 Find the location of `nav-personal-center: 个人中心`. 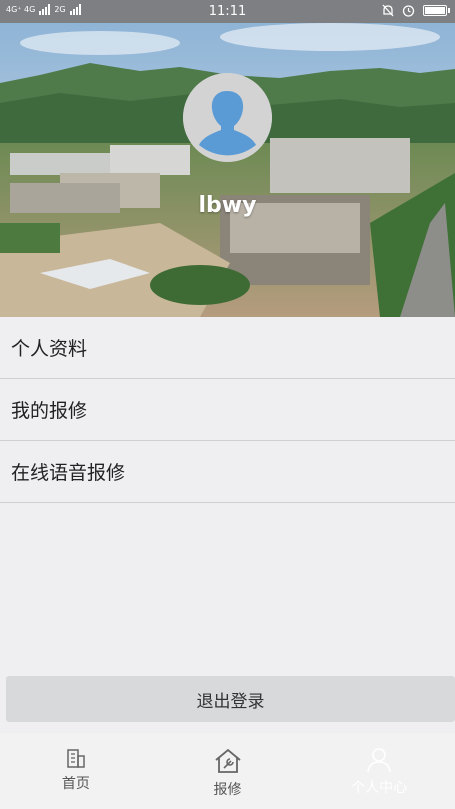

nav-personal-center: 个人中心 is located at coordinates (379, 771).